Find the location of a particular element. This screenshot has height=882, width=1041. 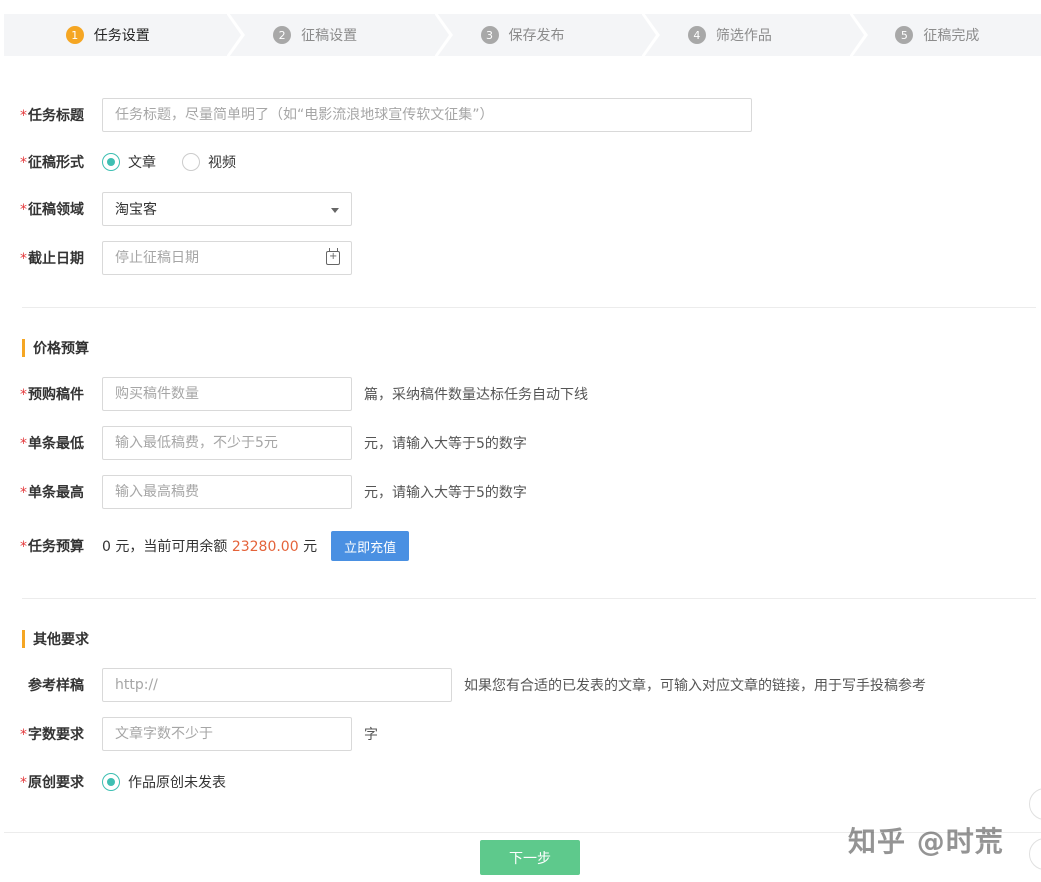

radio-original-unpublished: 作品原创未发表 is located at coordinates (164, 782).